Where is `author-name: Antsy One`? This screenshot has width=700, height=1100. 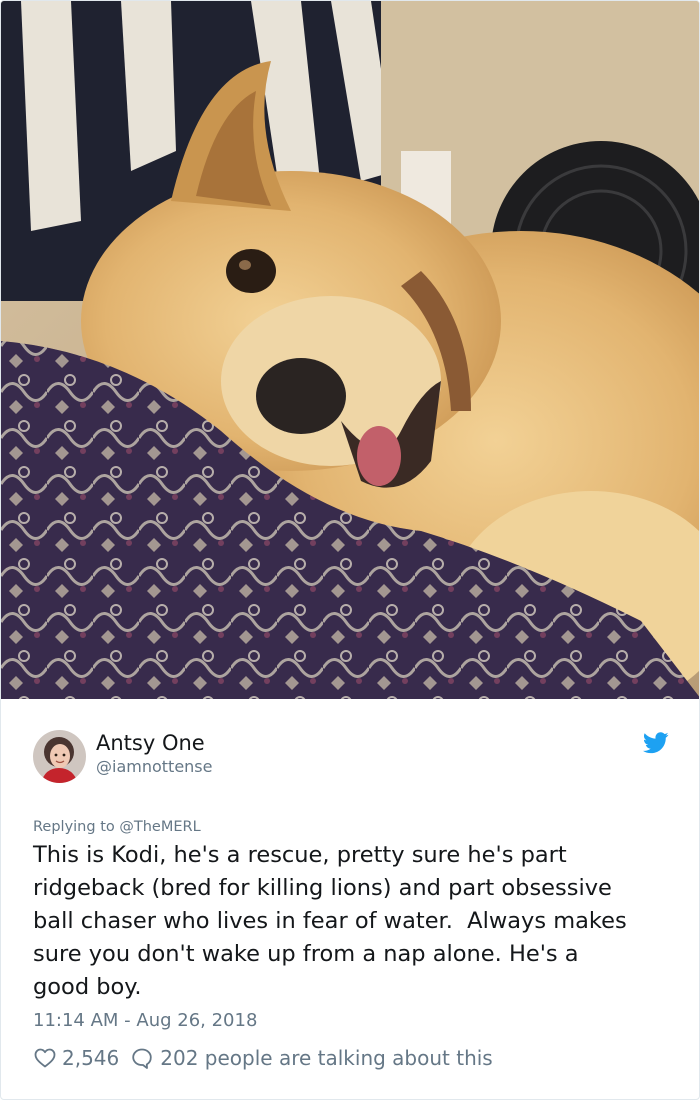
author-name: Antsy One is located at coordinates (150, 743).